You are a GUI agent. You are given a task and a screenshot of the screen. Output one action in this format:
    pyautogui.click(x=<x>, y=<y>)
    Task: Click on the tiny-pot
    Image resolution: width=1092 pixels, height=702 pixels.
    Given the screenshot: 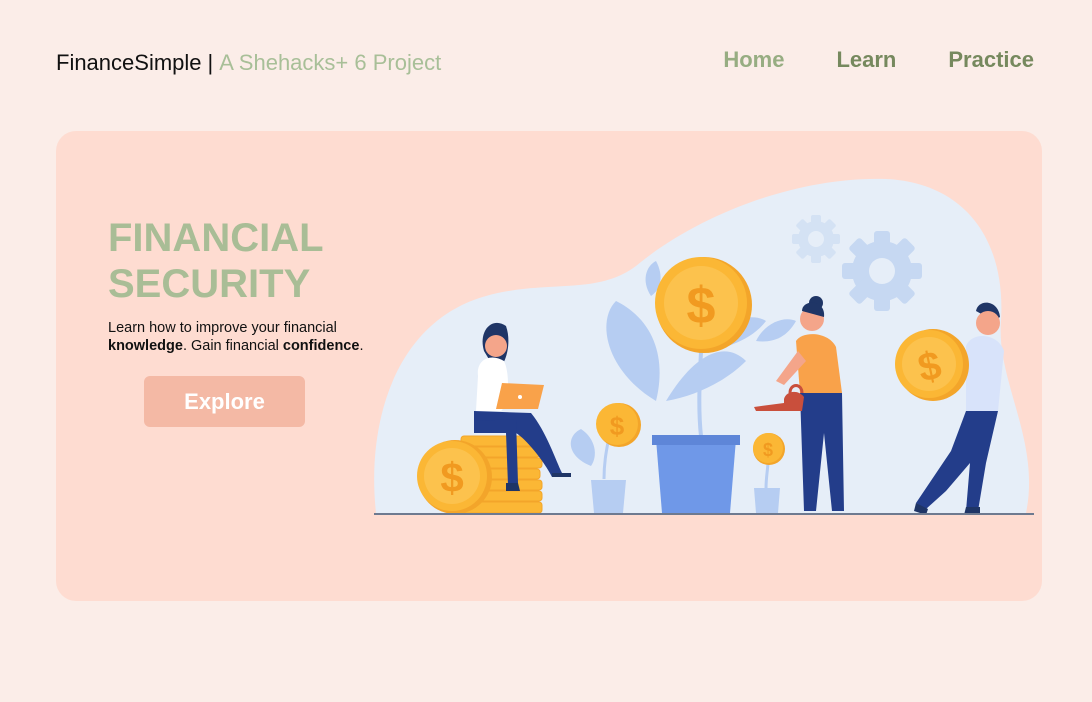 What is the action you would take?
    pyautogui.click(x=767, y=500)
    